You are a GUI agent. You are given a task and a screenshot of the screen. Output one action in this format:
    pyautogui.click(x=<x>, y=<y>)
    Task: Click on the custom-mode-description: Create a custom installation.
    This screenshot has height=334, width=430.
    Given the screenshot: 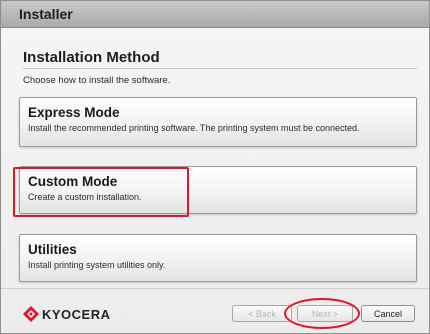 What is the action you would take?
    pyautogui.click(x=85, y=197)
    